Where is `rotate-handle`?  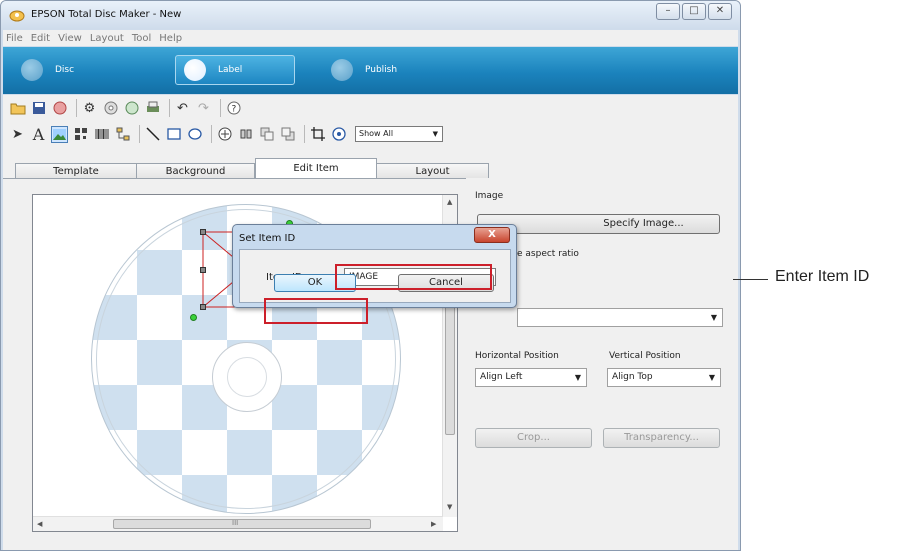
rotate-handle is located at coordinates (193, 317).